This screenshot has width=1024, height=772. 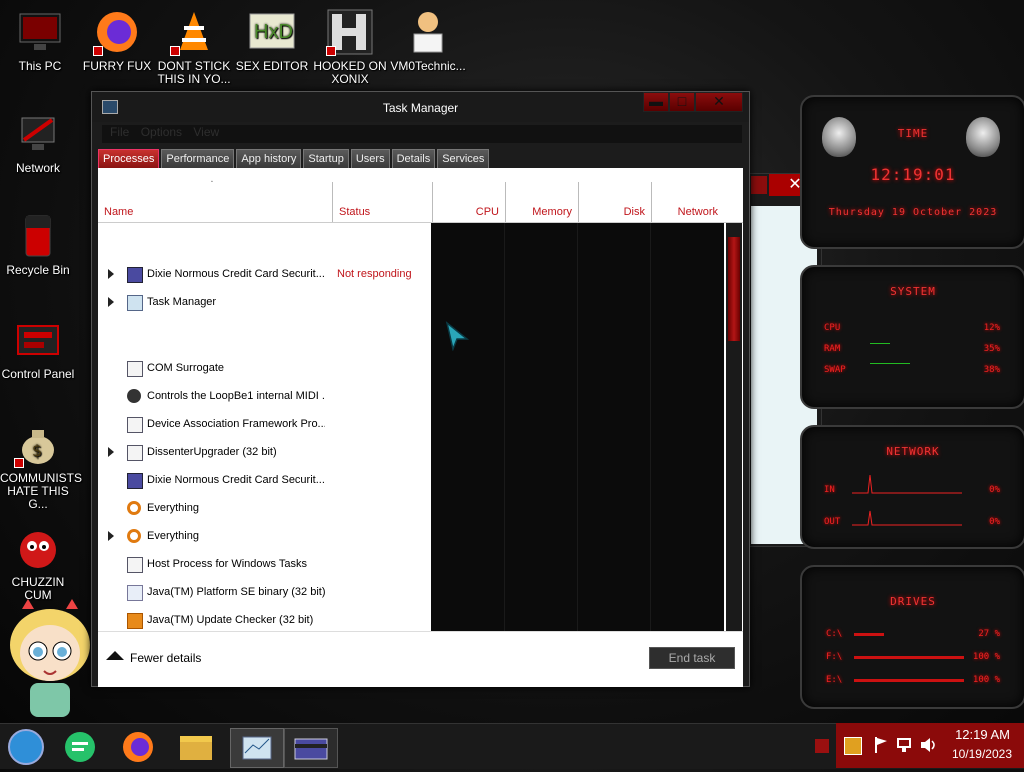 I want to click on tab-details: Details, so click(x=413, y=159).